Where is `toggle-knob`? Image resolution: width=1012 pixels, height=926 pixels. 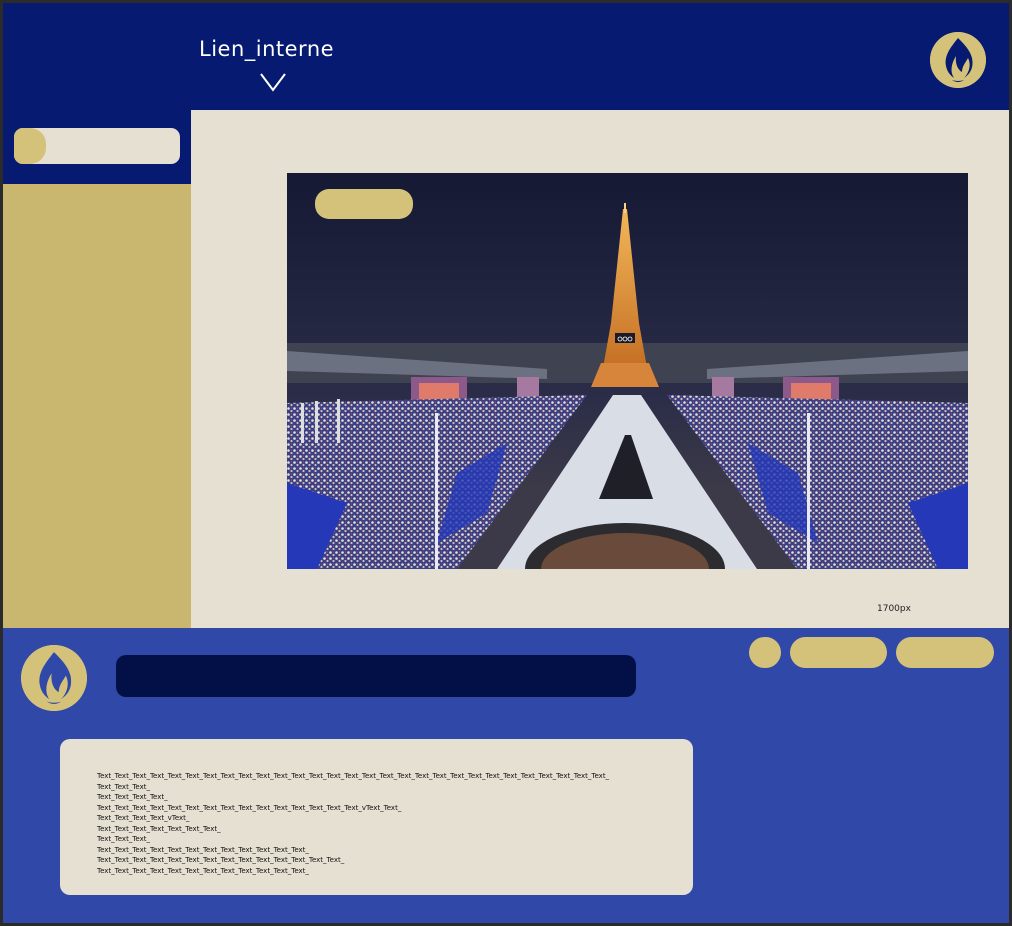 toggle-knob is located at coordinates (30, 146).